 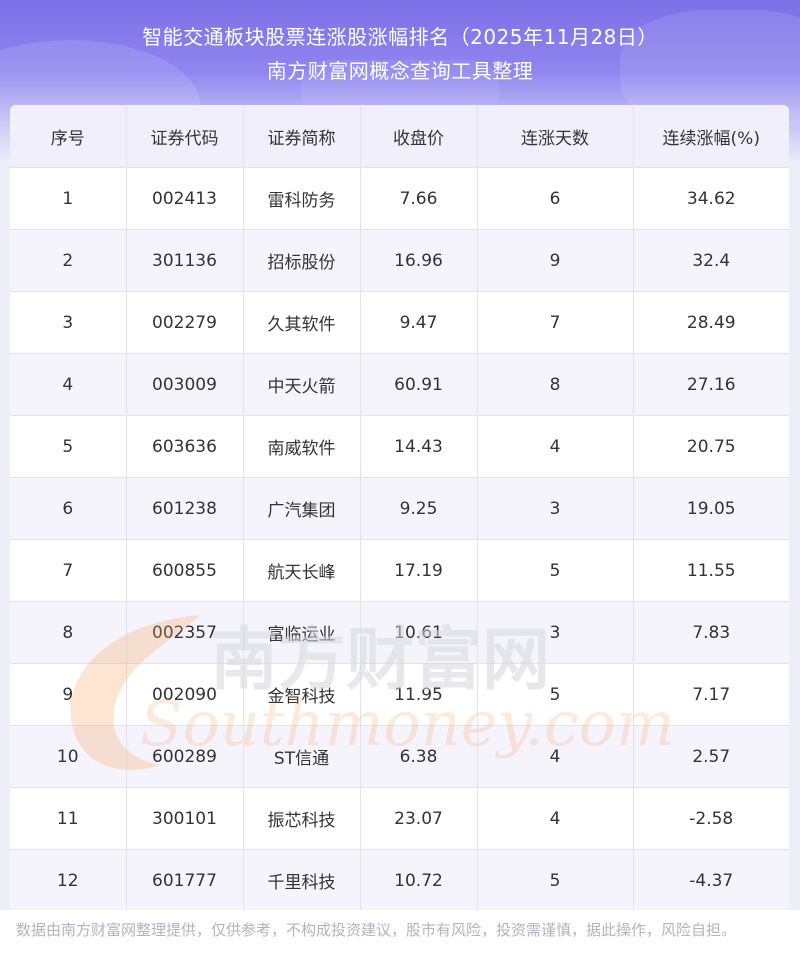 What do you see at coordinates (302, 322) in the screenshot?
I see `cell-name: 久其软件` at bounding box center [302, 322].